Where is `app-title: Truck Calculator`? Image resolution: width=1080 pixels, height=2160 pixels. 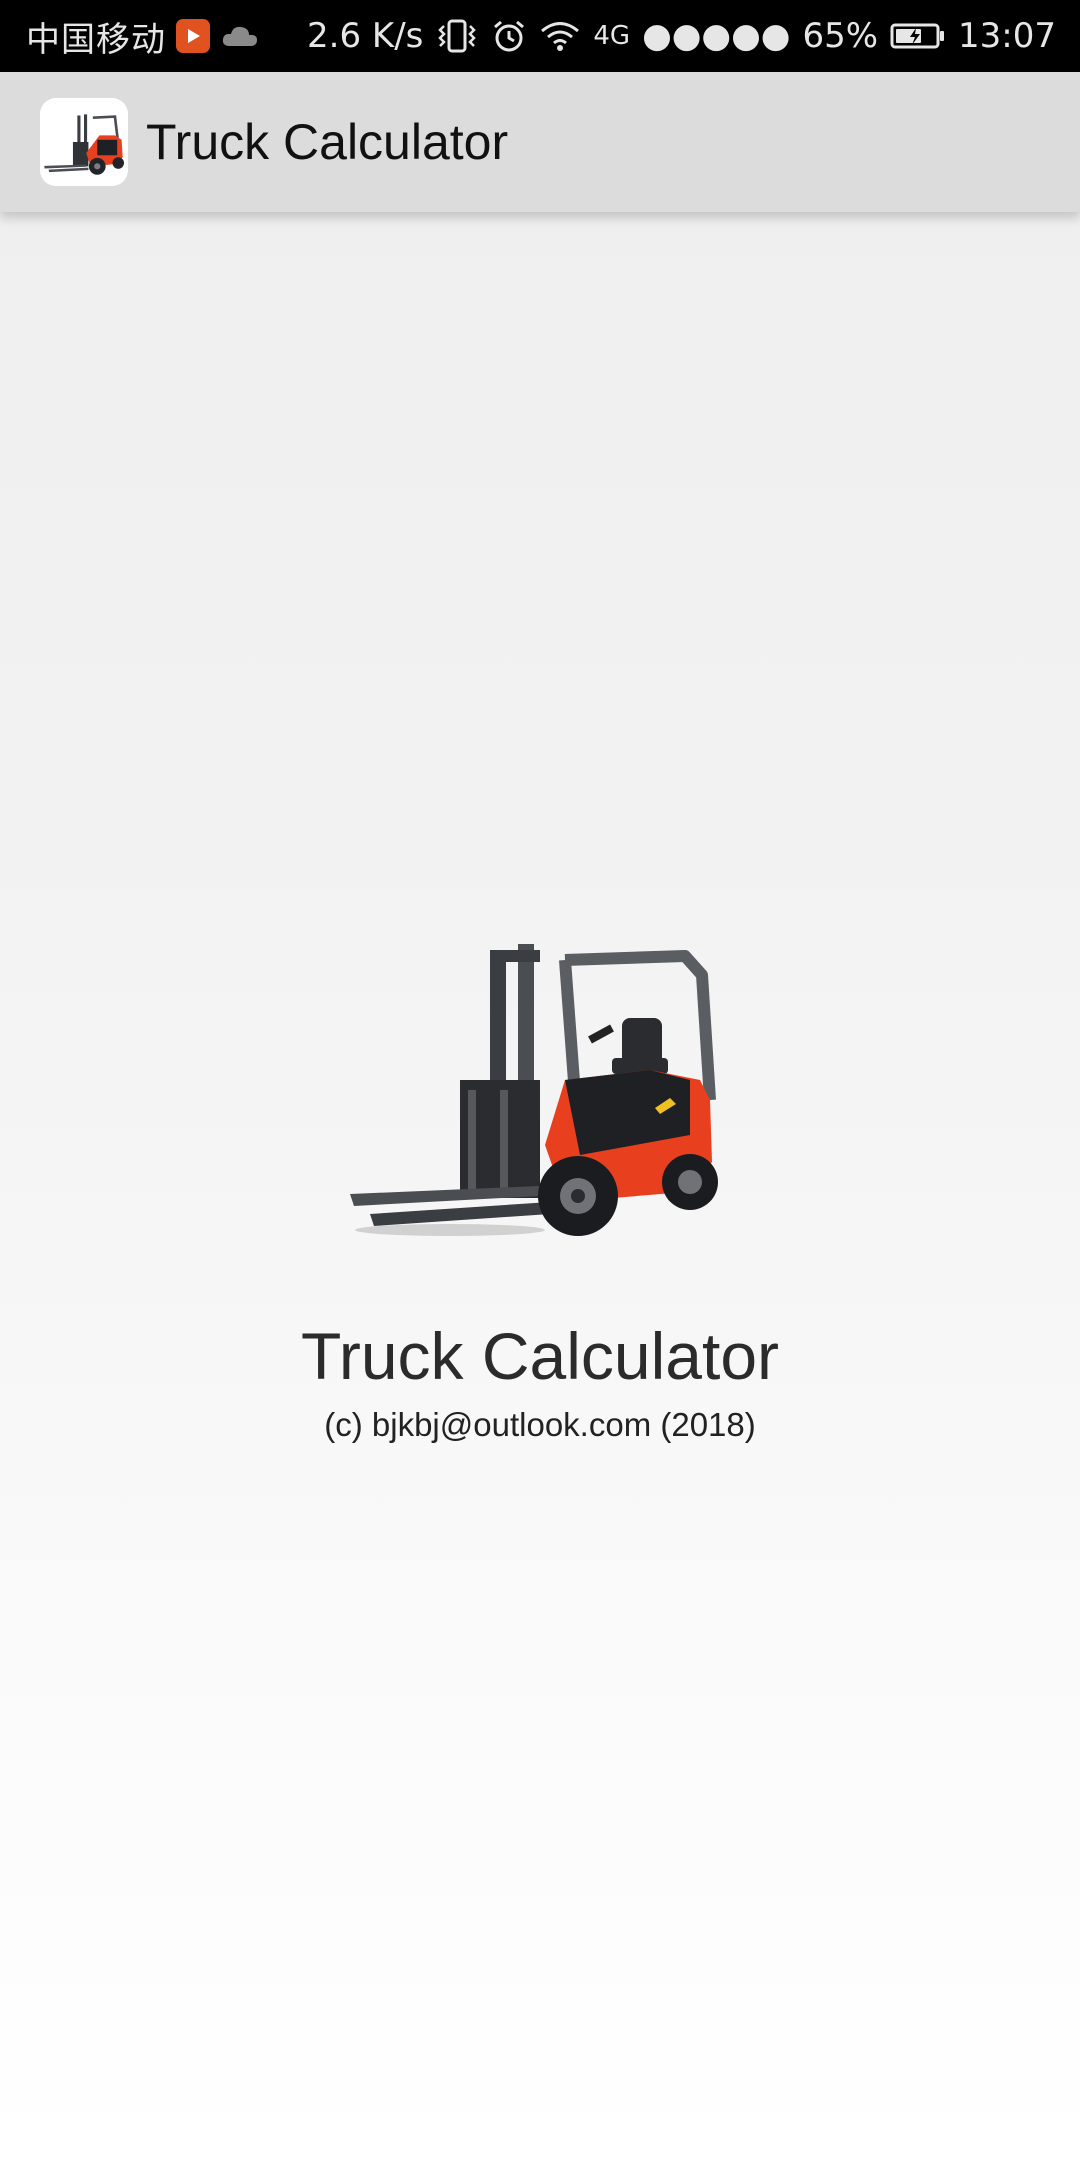
app-title: Truck Calculator is located at coordinates (327, 142).